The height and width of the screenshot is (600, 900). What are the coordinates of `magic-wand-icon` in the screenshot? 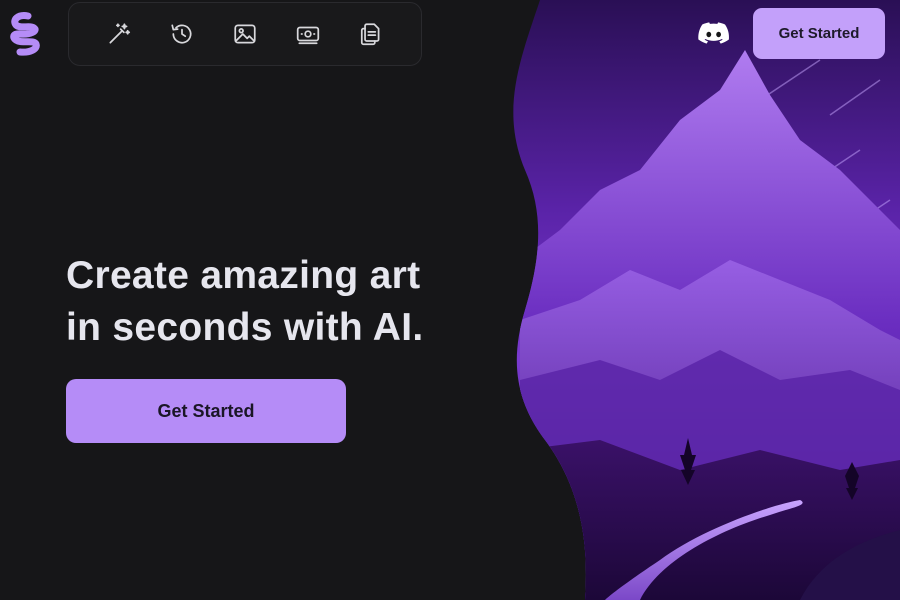 It's located at (119, 33).